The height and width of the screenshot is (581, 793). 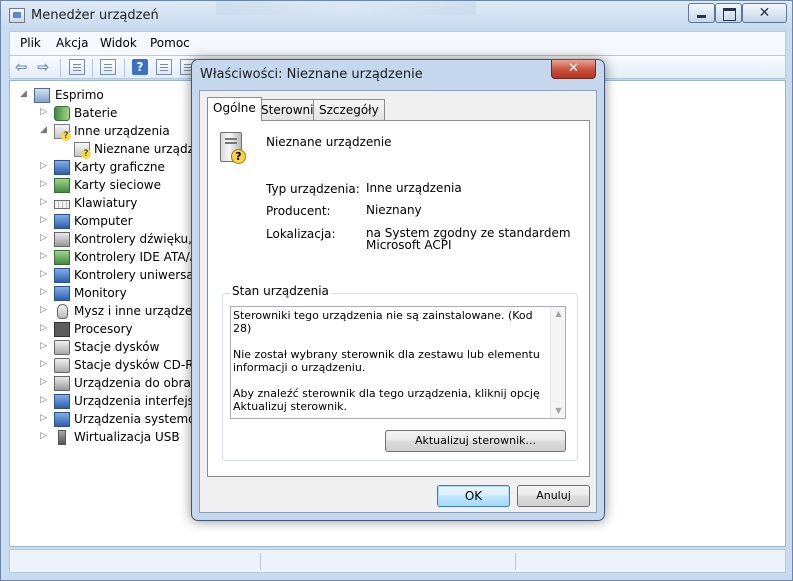 What do you see at coordinates (62, 275) in the screenshot?
I see `usb-controller-icon` at bounding box center [62, 275].